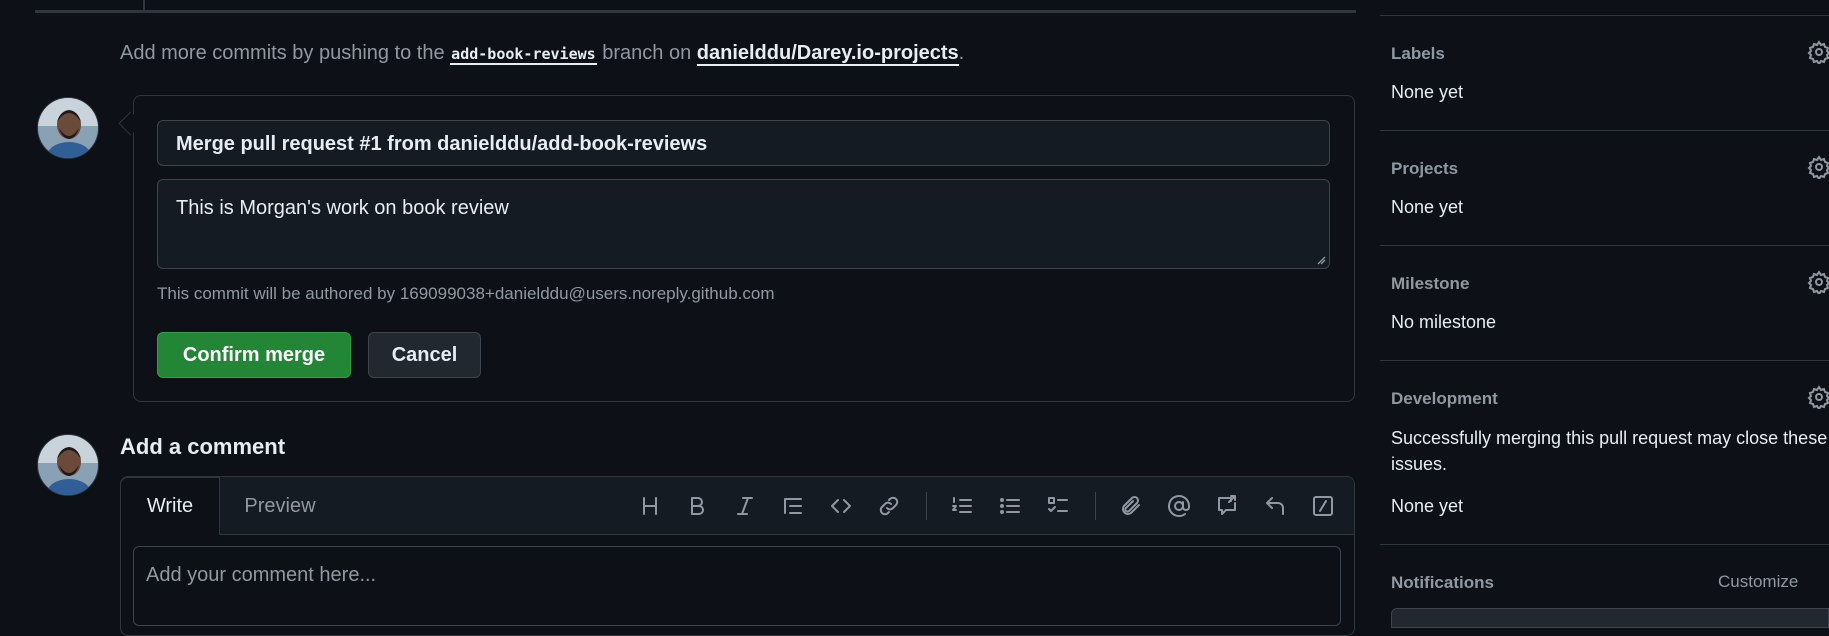 Image resolution: width=1829 pixels, height=636 pixels. Describe the element at coordinates (1427, 506) in the screenshot. I see `development-value: None yet` at that location.